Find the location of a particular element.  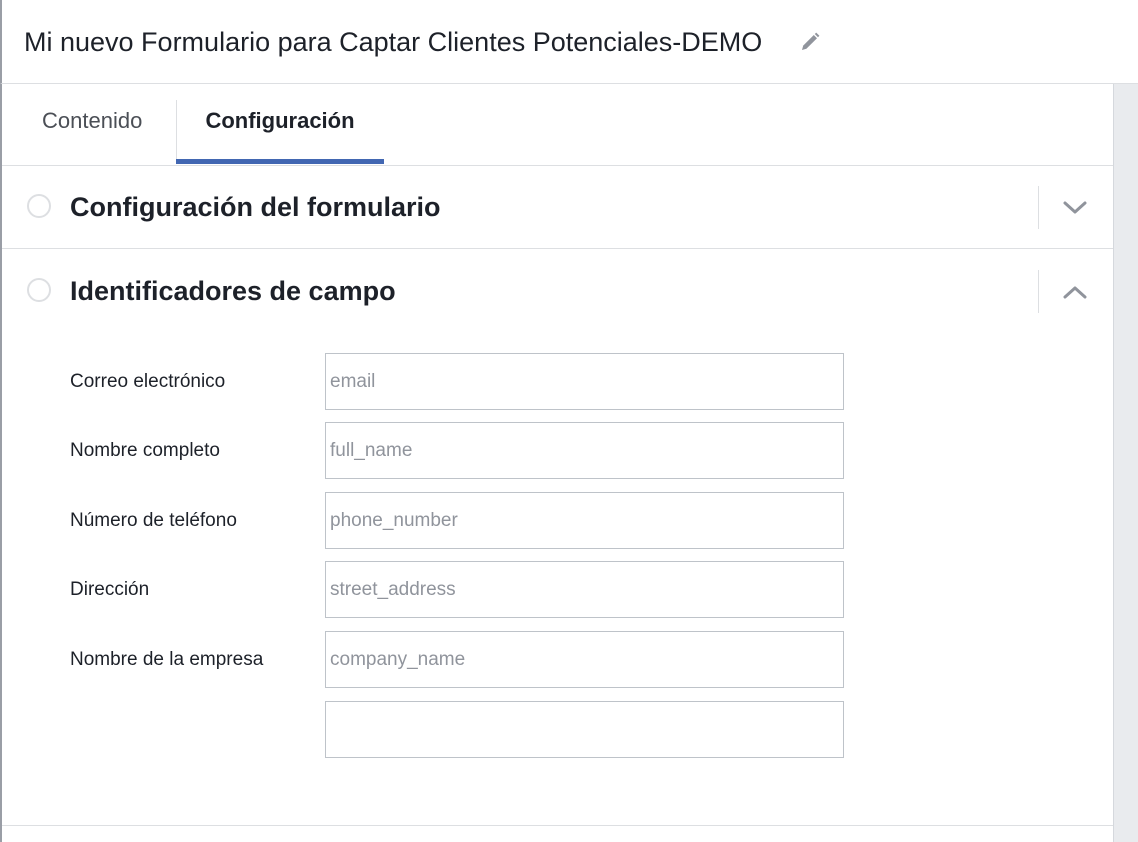

field-row-empty is located at coordinates (557, 730).